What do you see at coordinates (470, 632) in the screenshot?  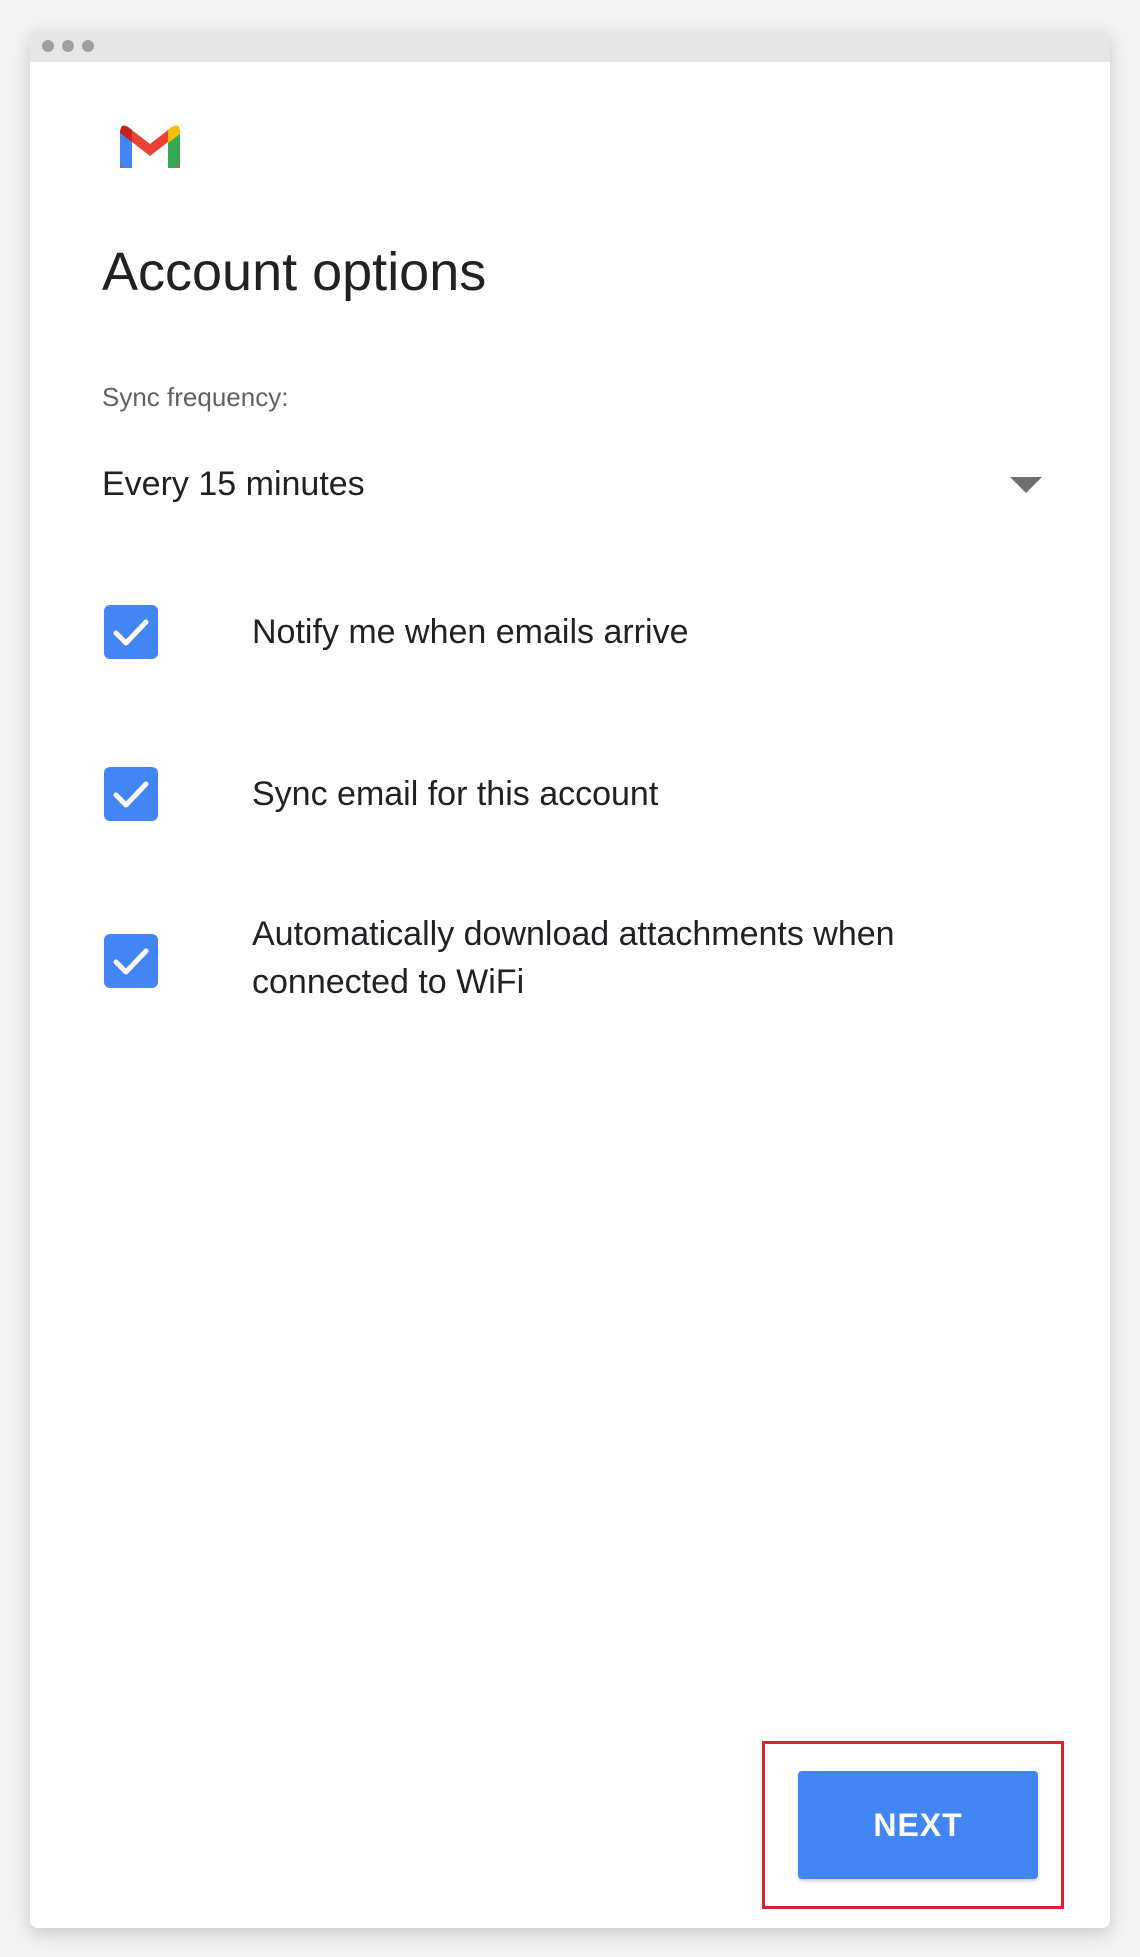 I see `notify-label: Notify me when emails arrive` at bounding box center [470, 632].